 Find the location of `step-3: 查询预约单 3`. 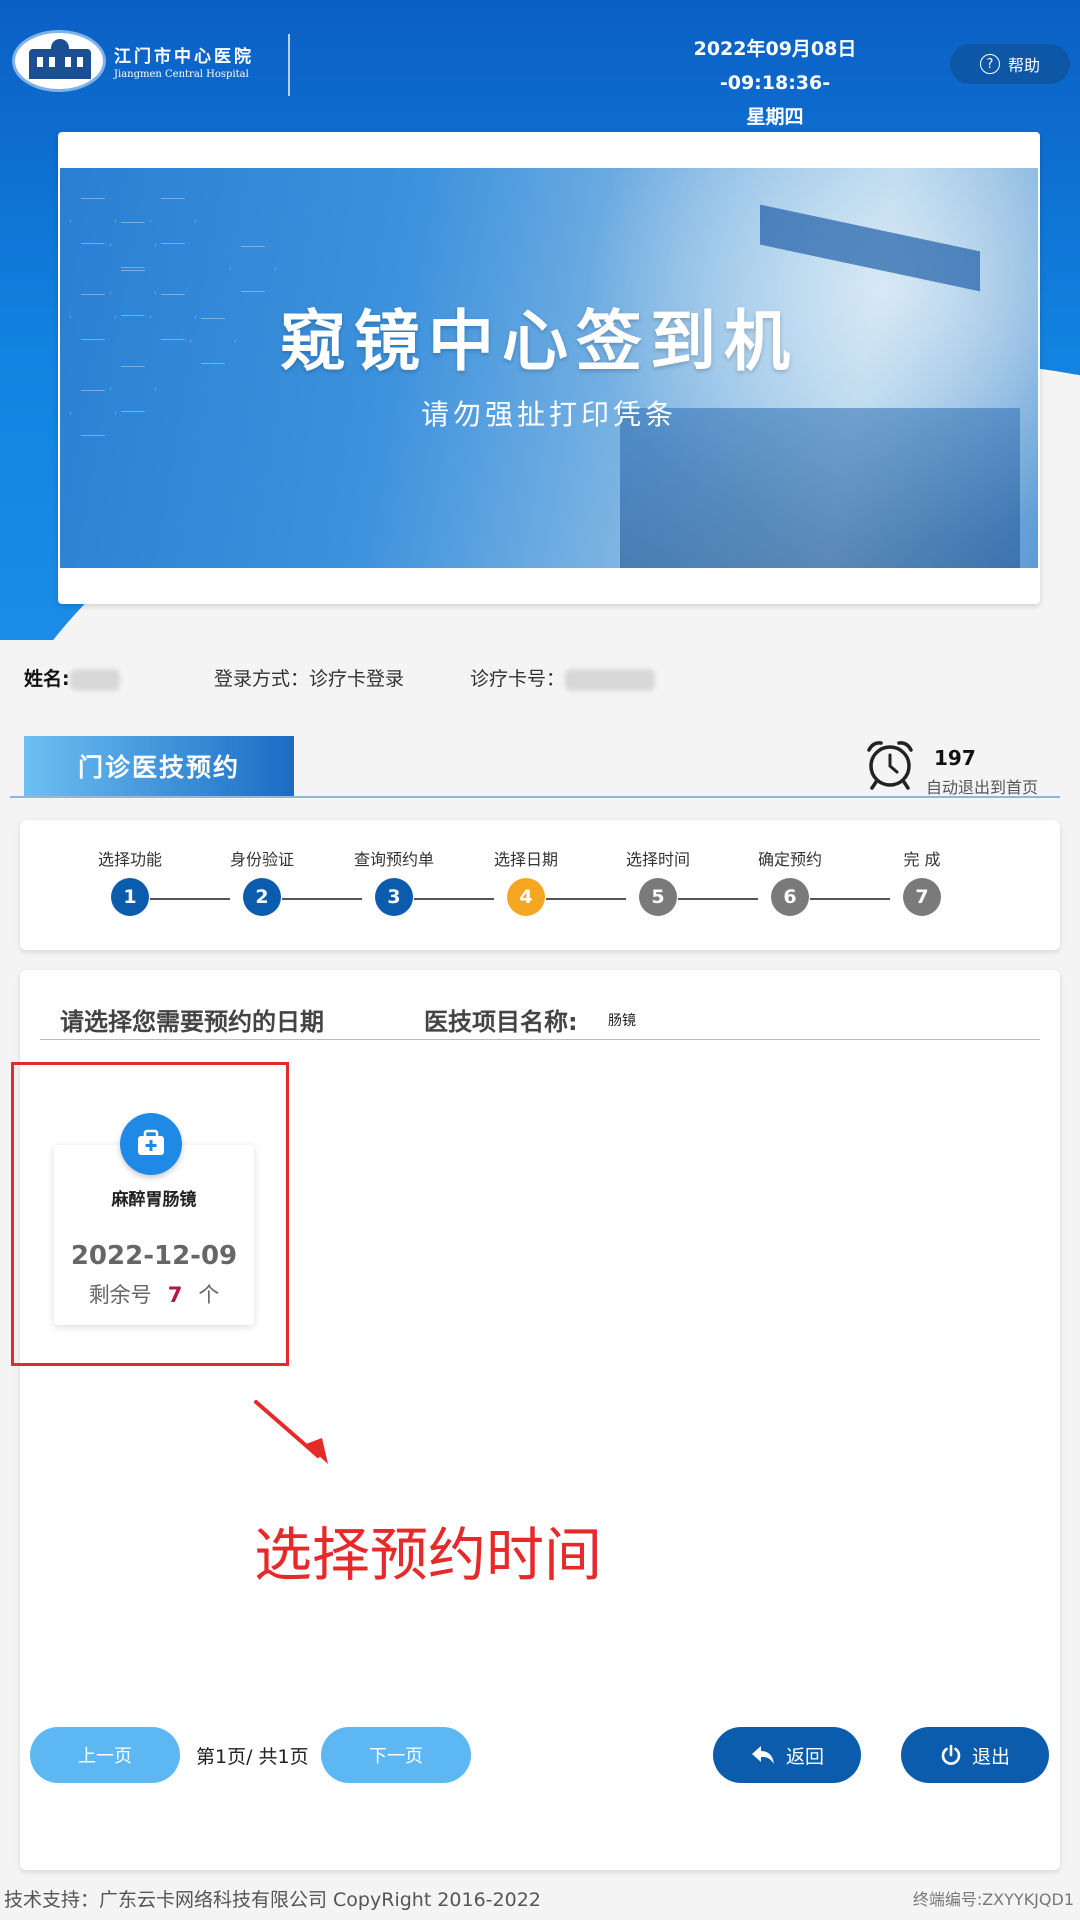

step-3: 查询预约单 3 is located at coordinates (394, 881).